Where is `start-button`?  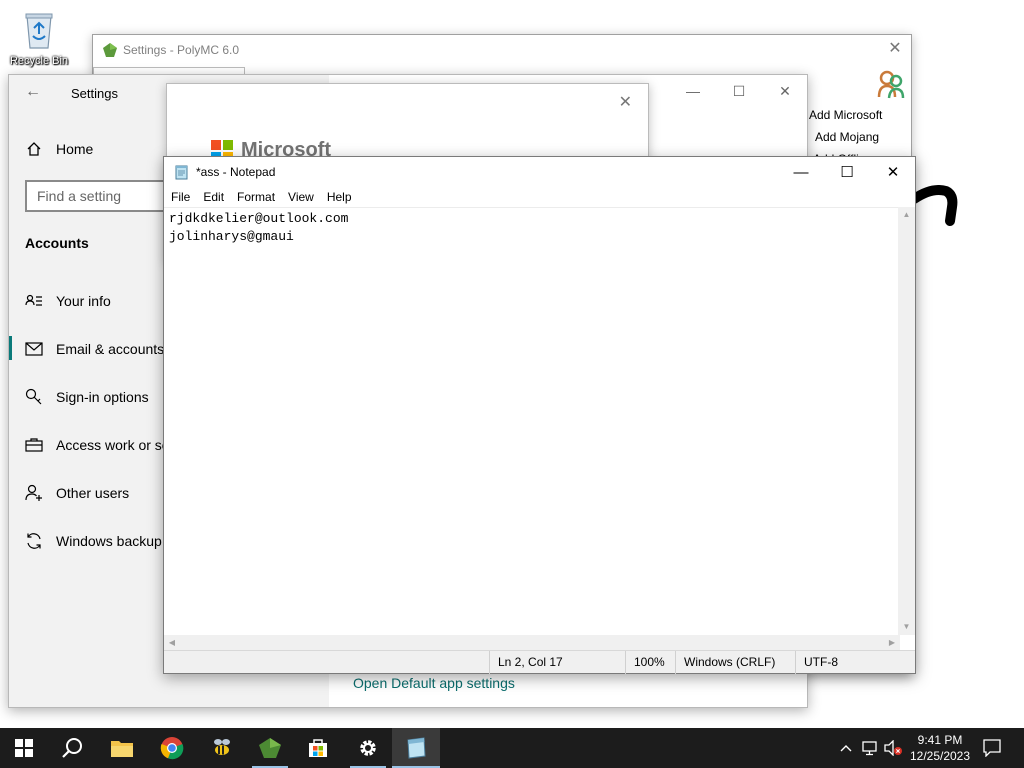
start-button is located at coordinates (24, 748).